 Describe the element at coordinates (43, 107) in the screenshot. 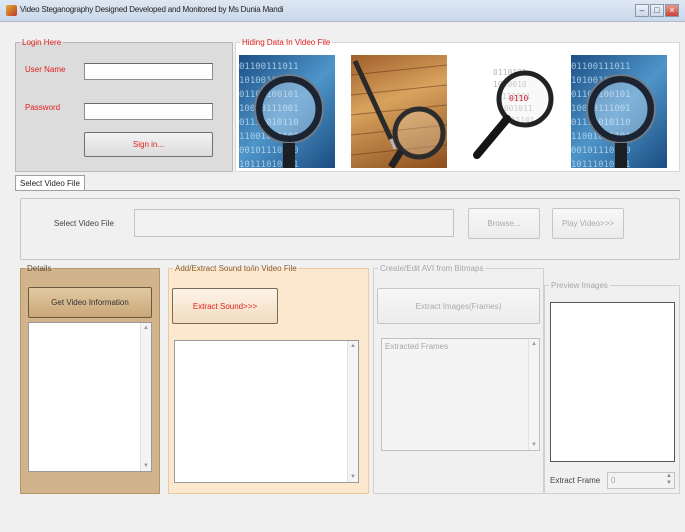

I see `password-label: Password` at that location.